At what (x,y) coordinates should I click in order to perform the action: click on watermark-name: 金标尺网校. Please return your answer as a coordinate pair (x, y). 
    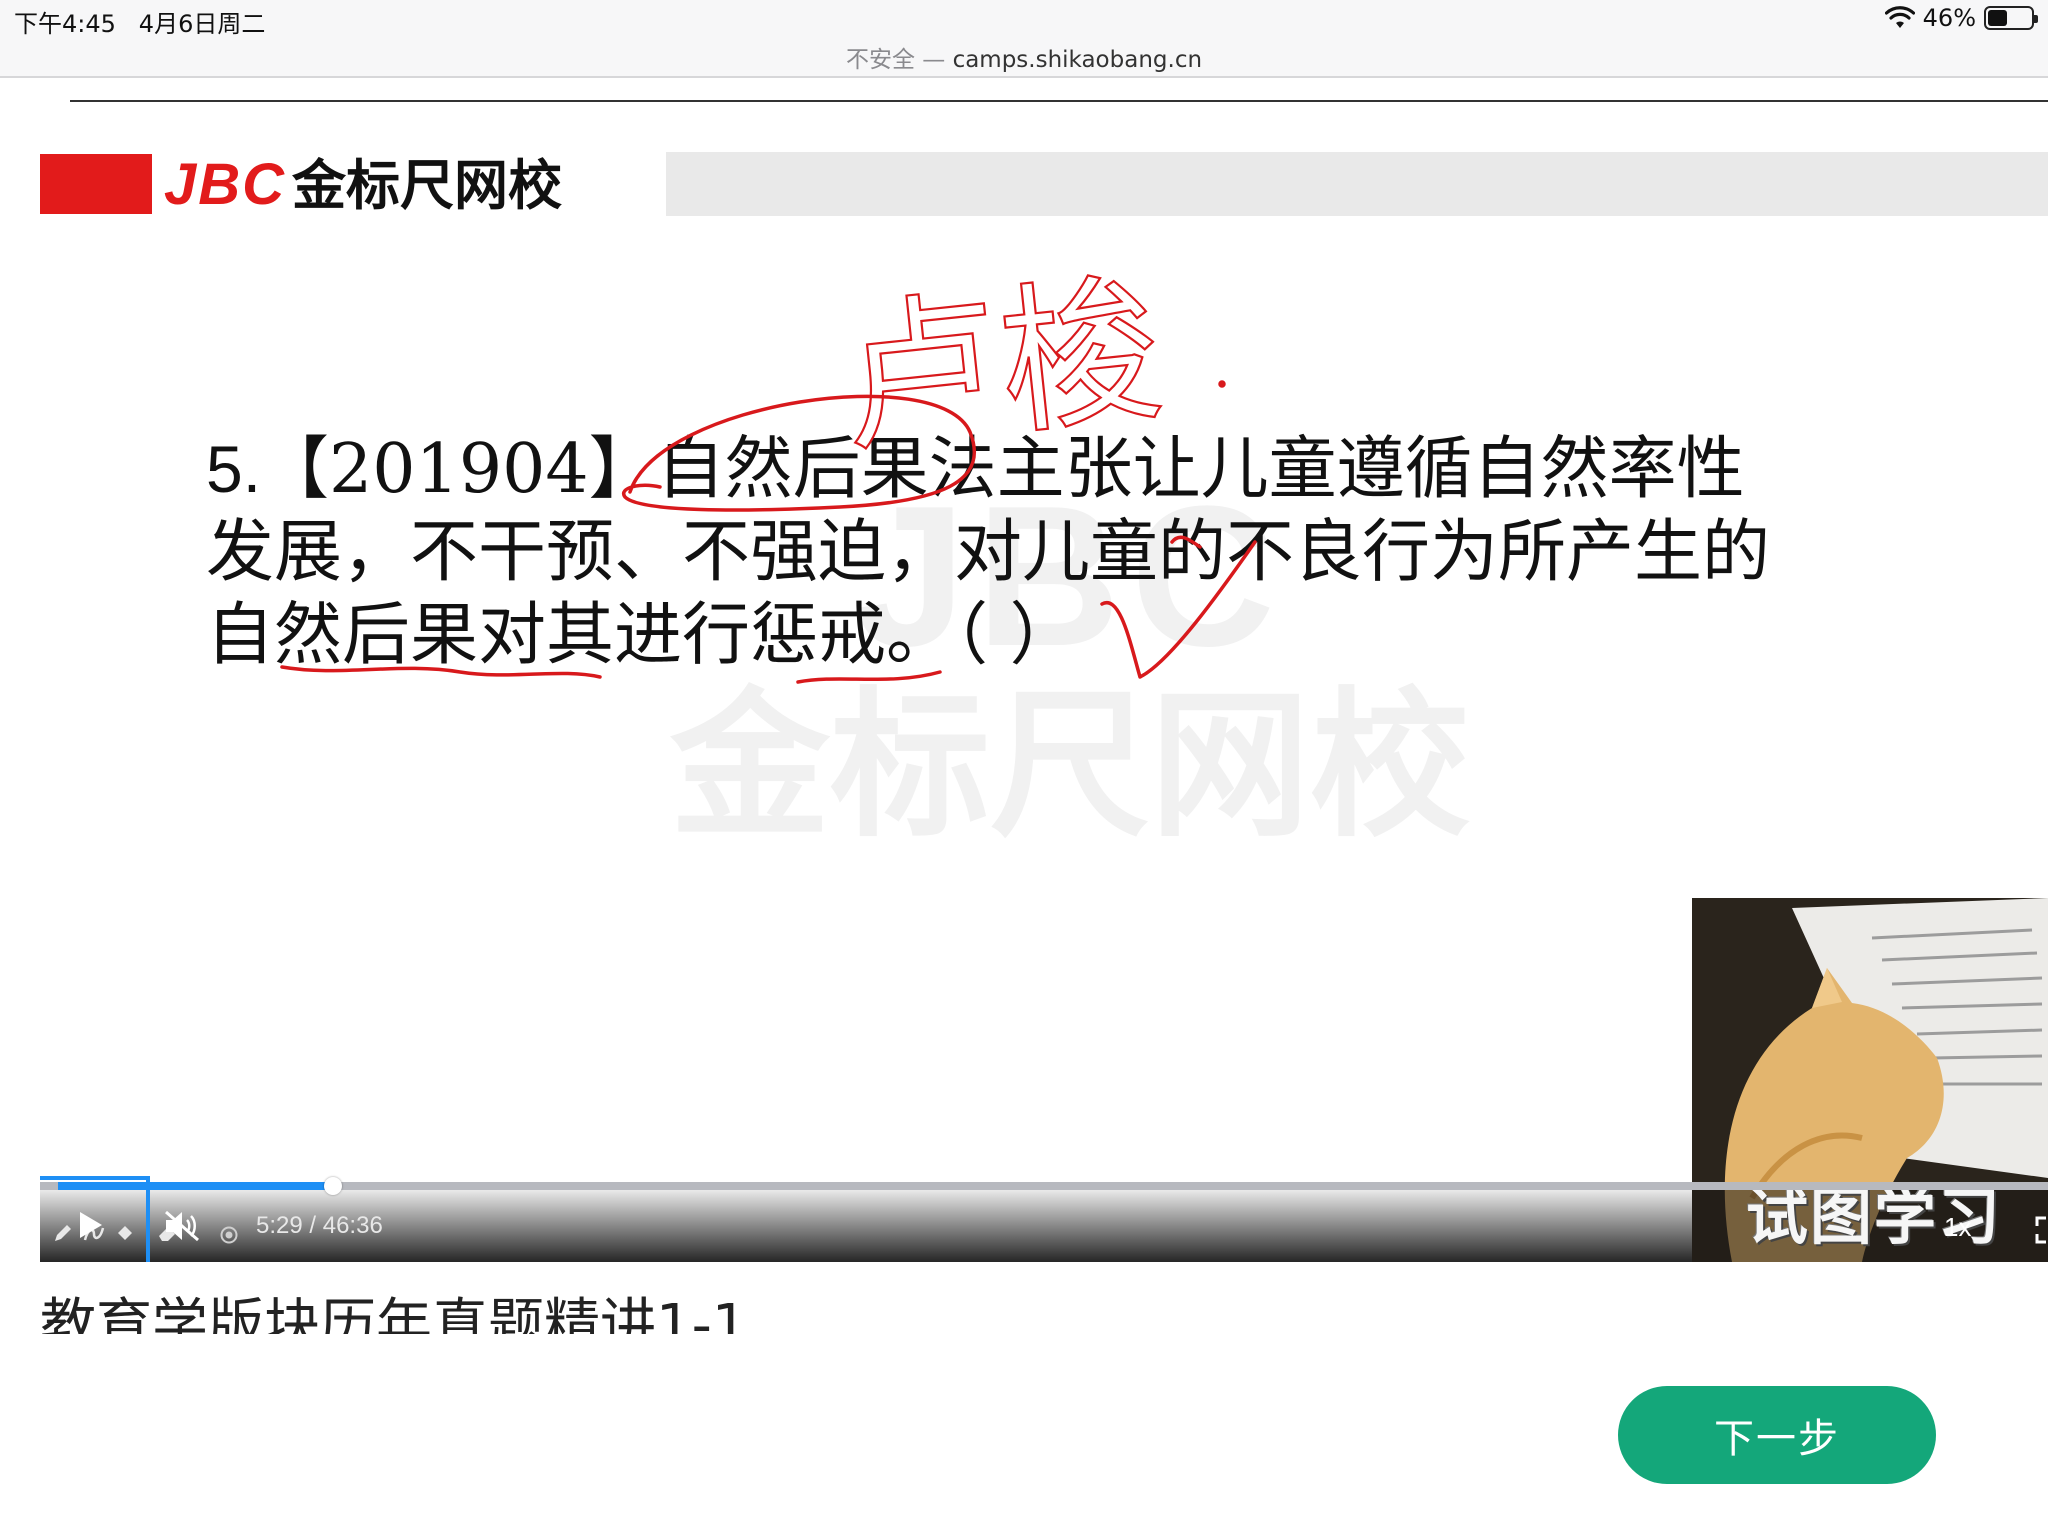
    Looking at the image, I should click on (1069, 765).